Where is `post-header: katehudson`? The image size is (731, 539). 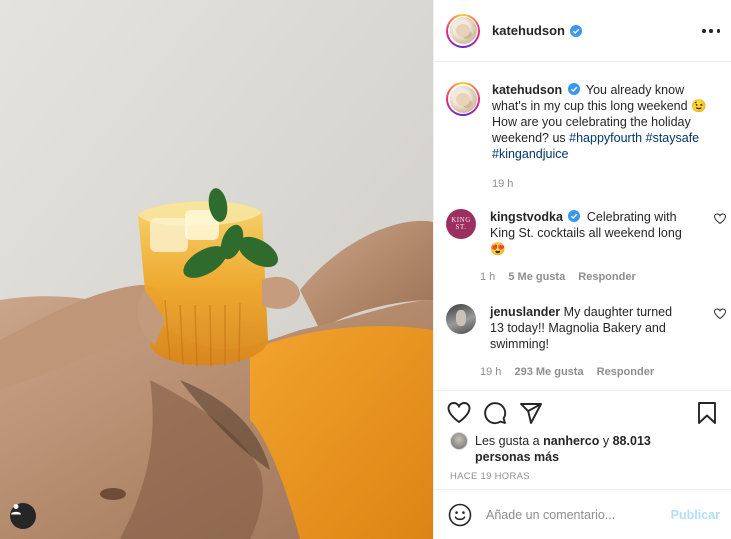
post-header: katehudson is located at coordinates (582, 31).